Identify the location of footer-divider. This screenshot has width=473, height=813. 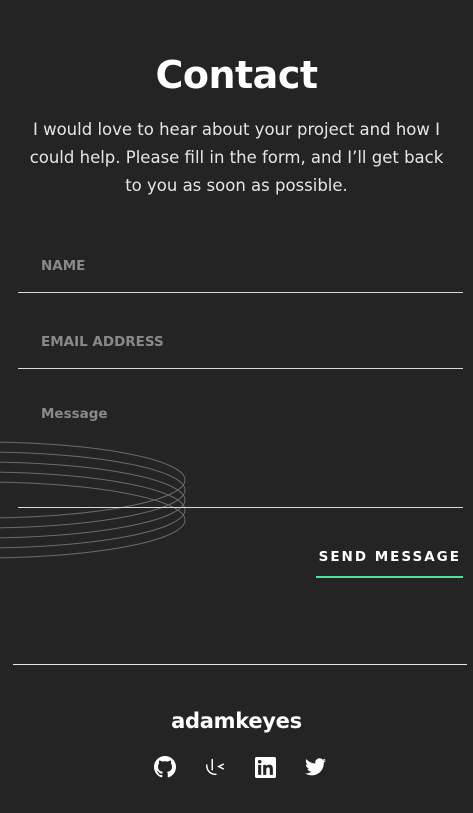
(240, 664).